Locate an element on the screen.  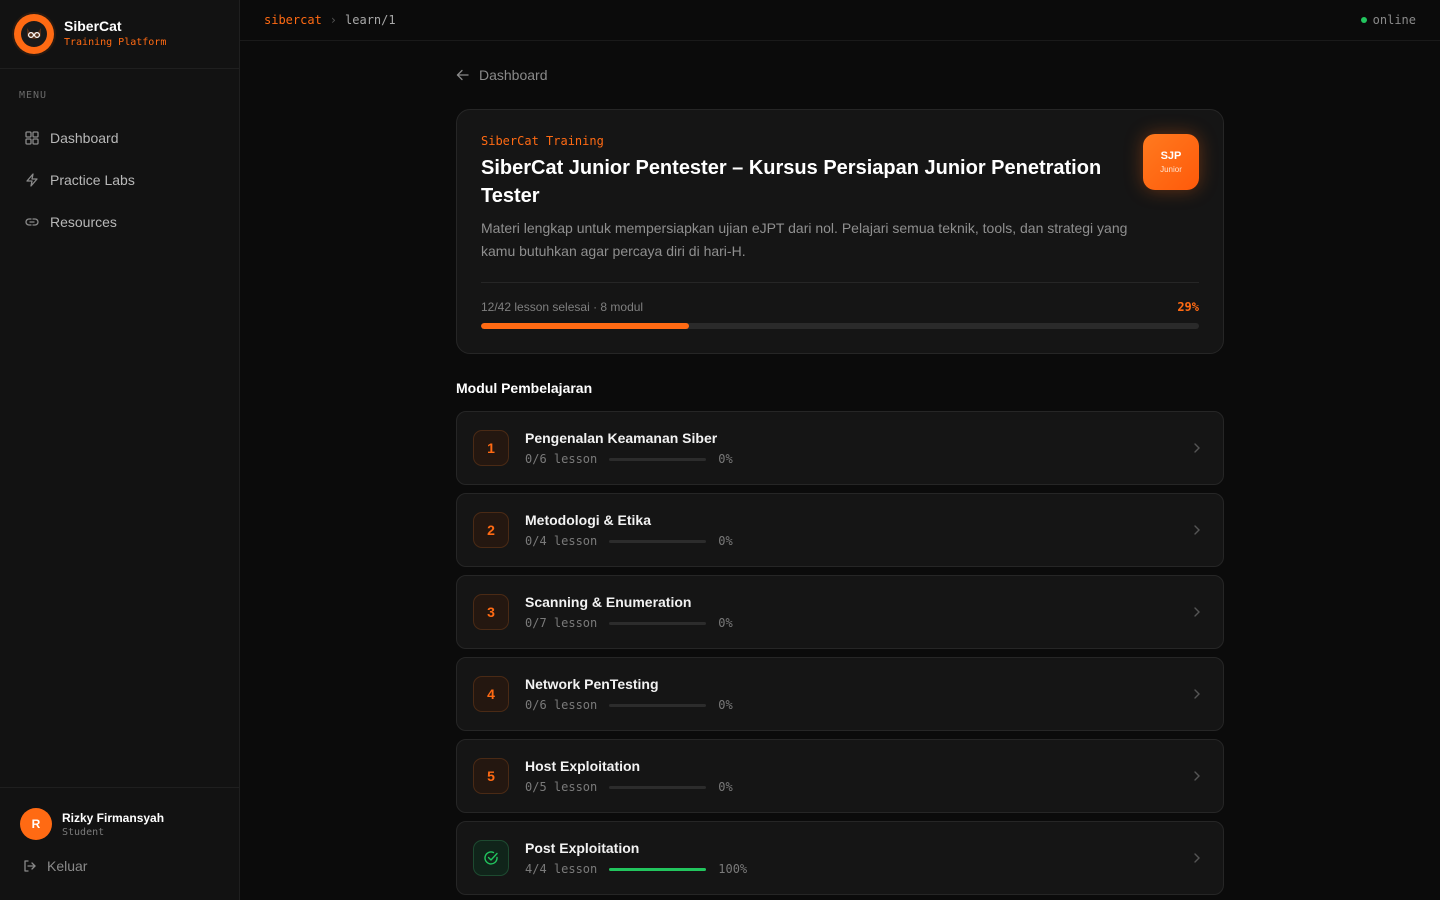
module-title: Scanning & Enumeration is located at coordinates (608, 602).